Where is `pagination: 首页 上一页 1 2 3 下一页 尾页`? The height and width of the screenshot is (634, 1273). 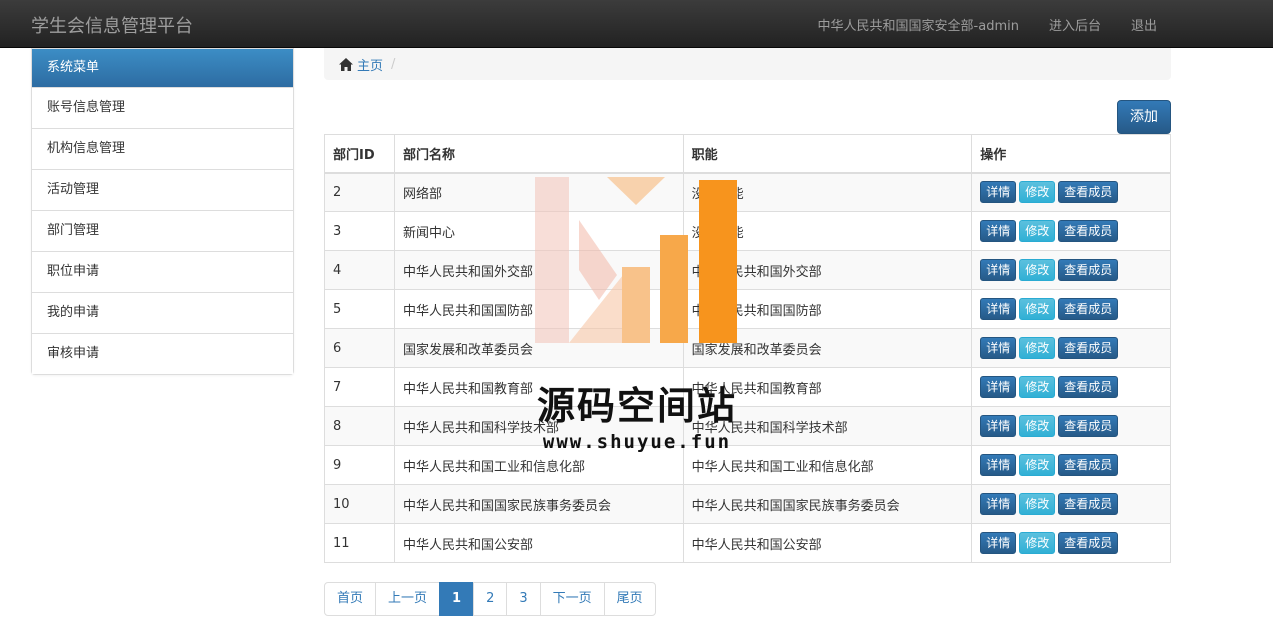 pagination: 首页 上一页 1 2 3 下一页 尾页 is located at coordinates (490, 599).